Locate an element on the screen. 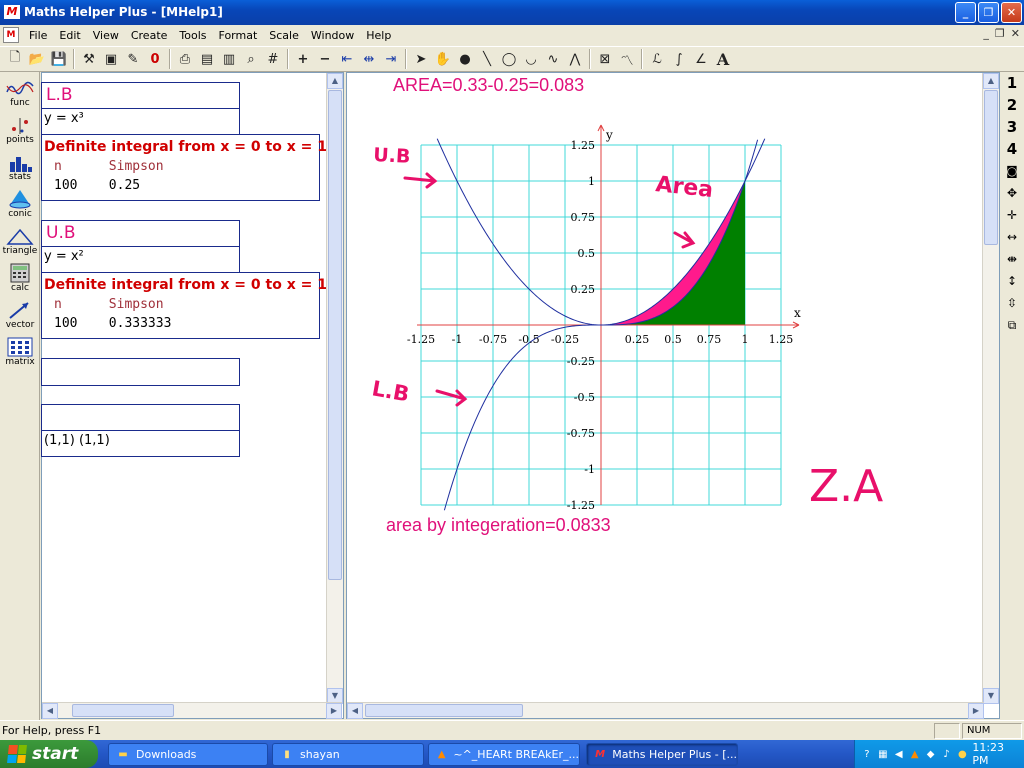 This screenshot has height=768, width=1024. wave-icon: ∿ is located at coordinates (553, 59).